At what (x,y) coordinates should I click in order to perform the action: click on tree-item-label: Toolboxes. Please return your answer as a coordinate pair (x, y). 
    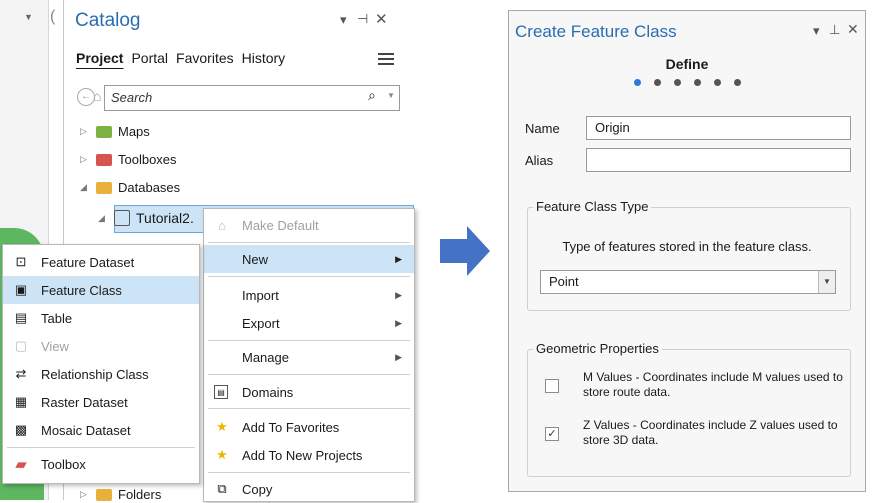
    Looking at the image, I should click on (147, 159).